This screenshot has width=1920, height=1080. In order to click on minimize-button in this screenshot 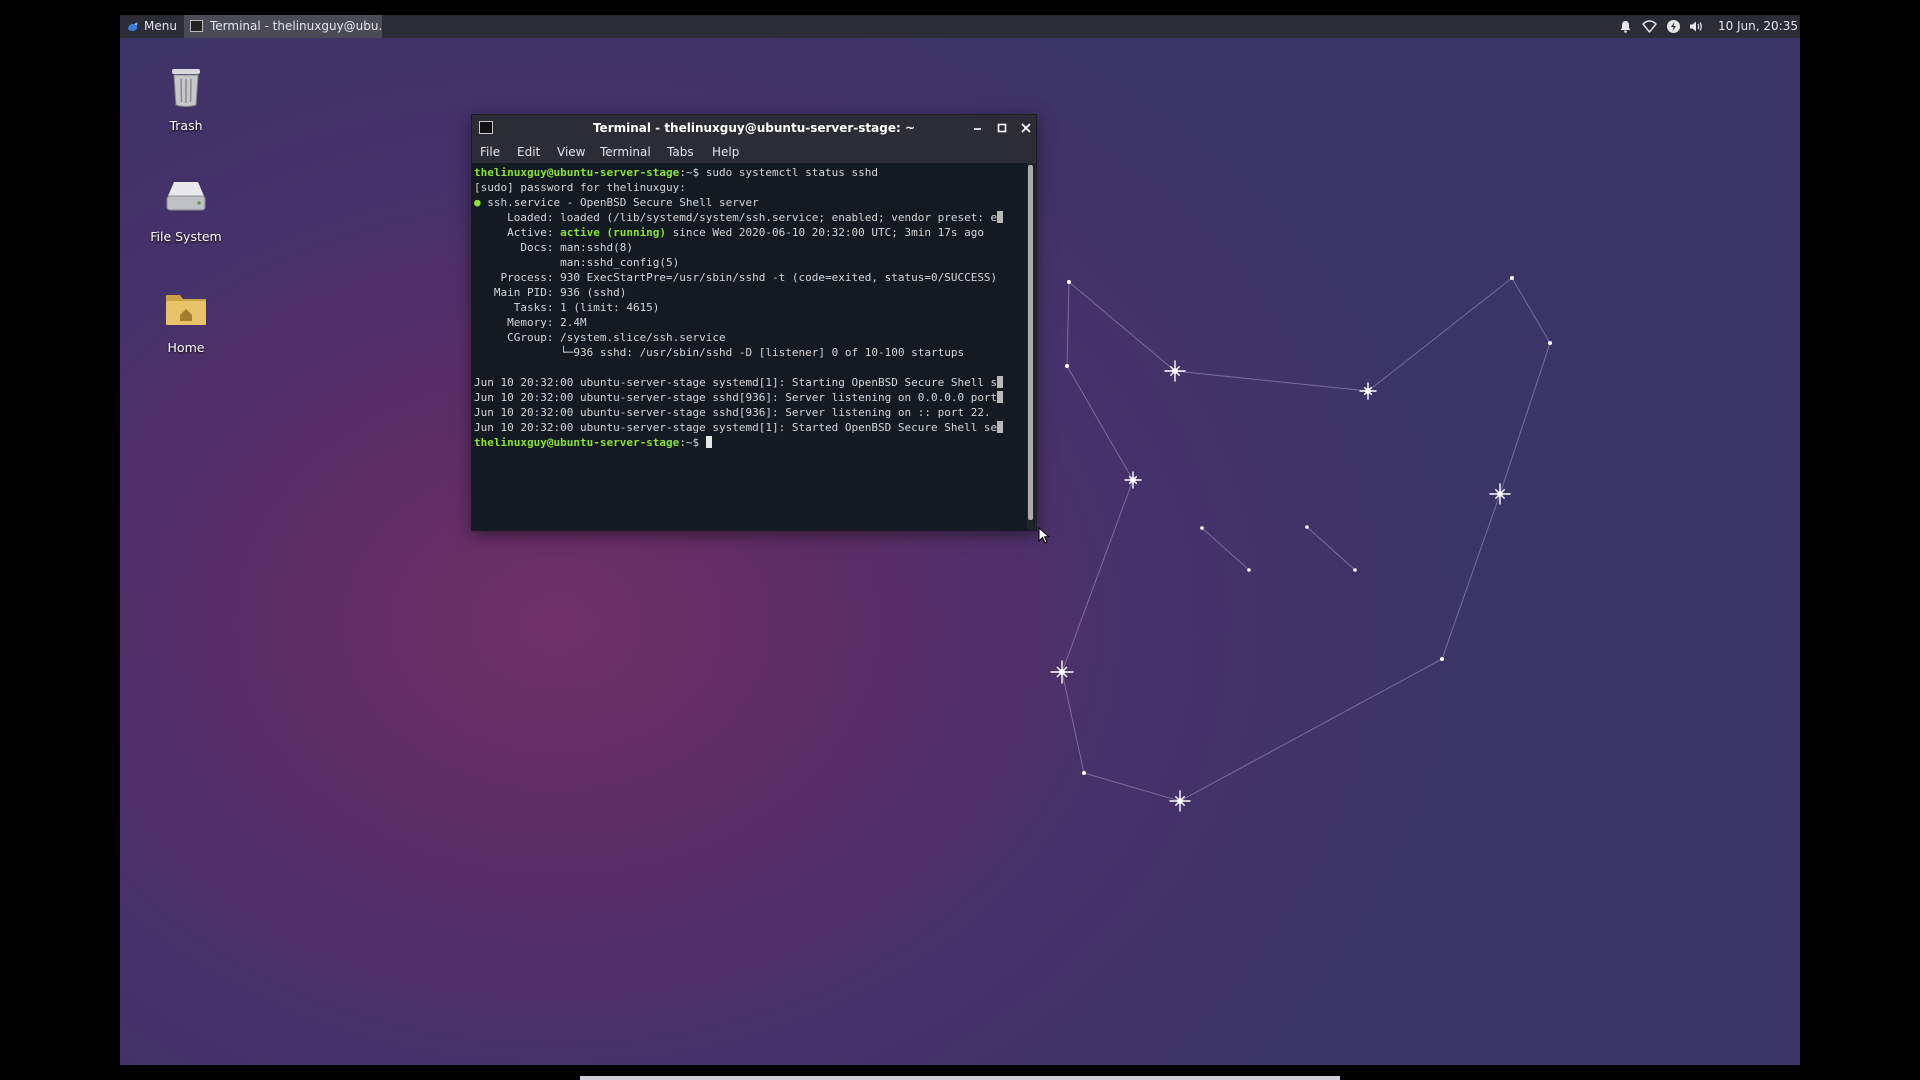, I will do `click(978, 128)`.